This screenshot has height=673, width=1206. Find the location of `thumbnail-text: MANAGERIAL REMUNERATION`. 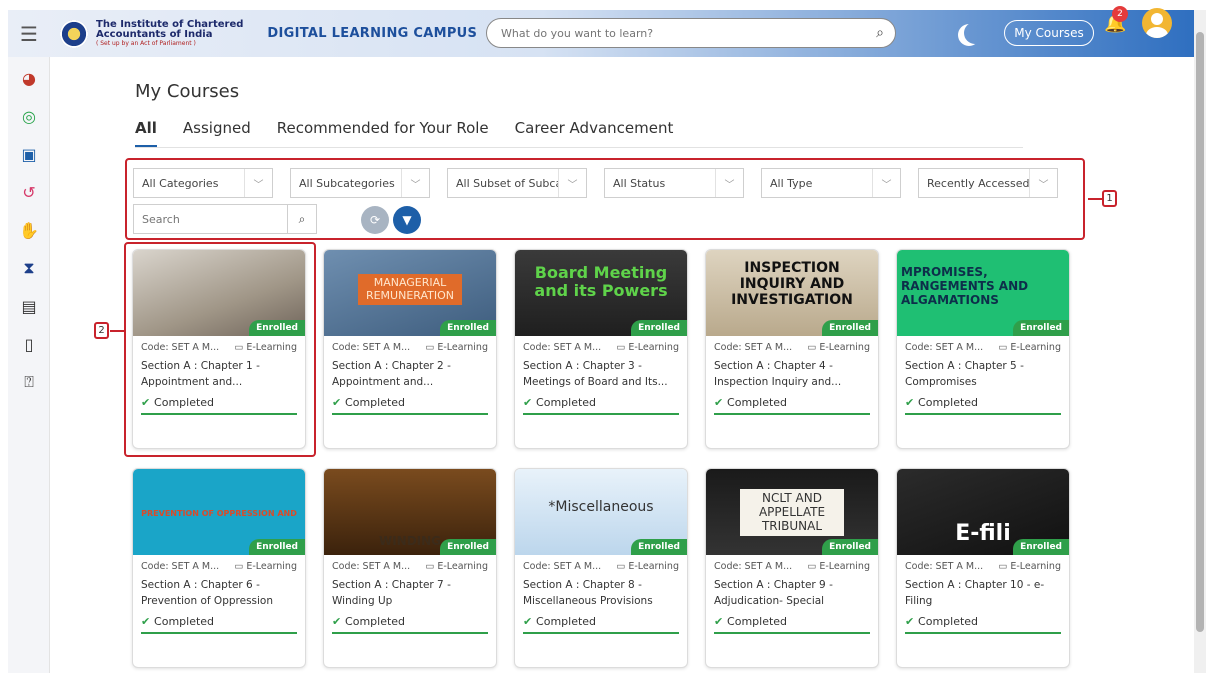

thumbnail-text: MANAGERIAL REMUNERATION is located at coordinates (410, 290).